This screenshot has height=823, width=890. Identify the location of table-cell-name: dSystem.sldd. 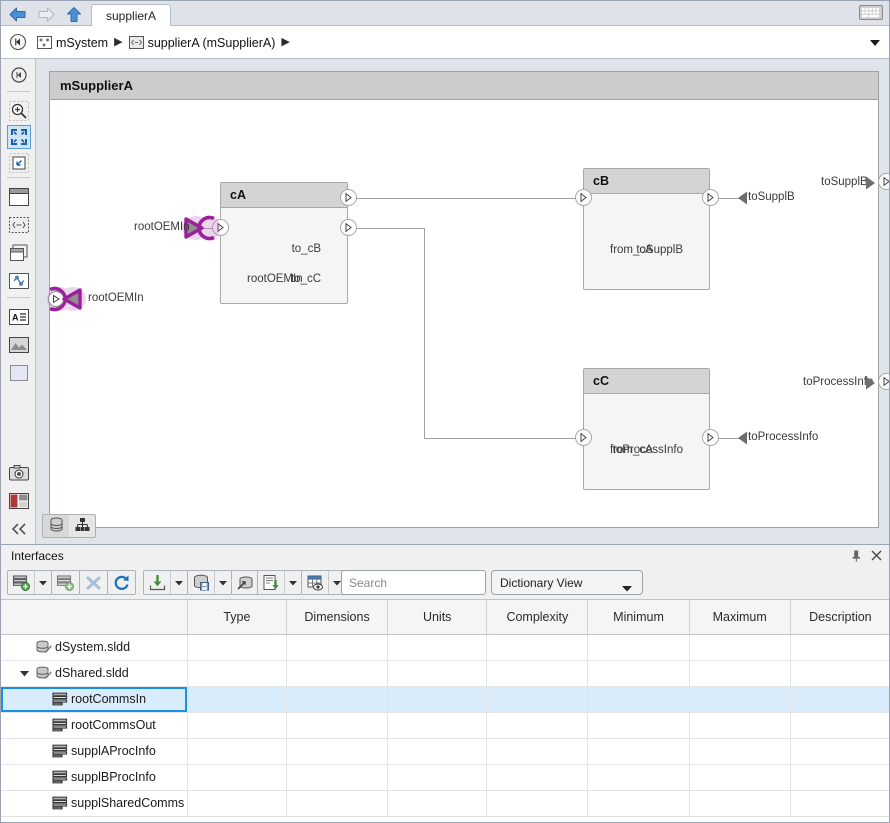
(94, 647).